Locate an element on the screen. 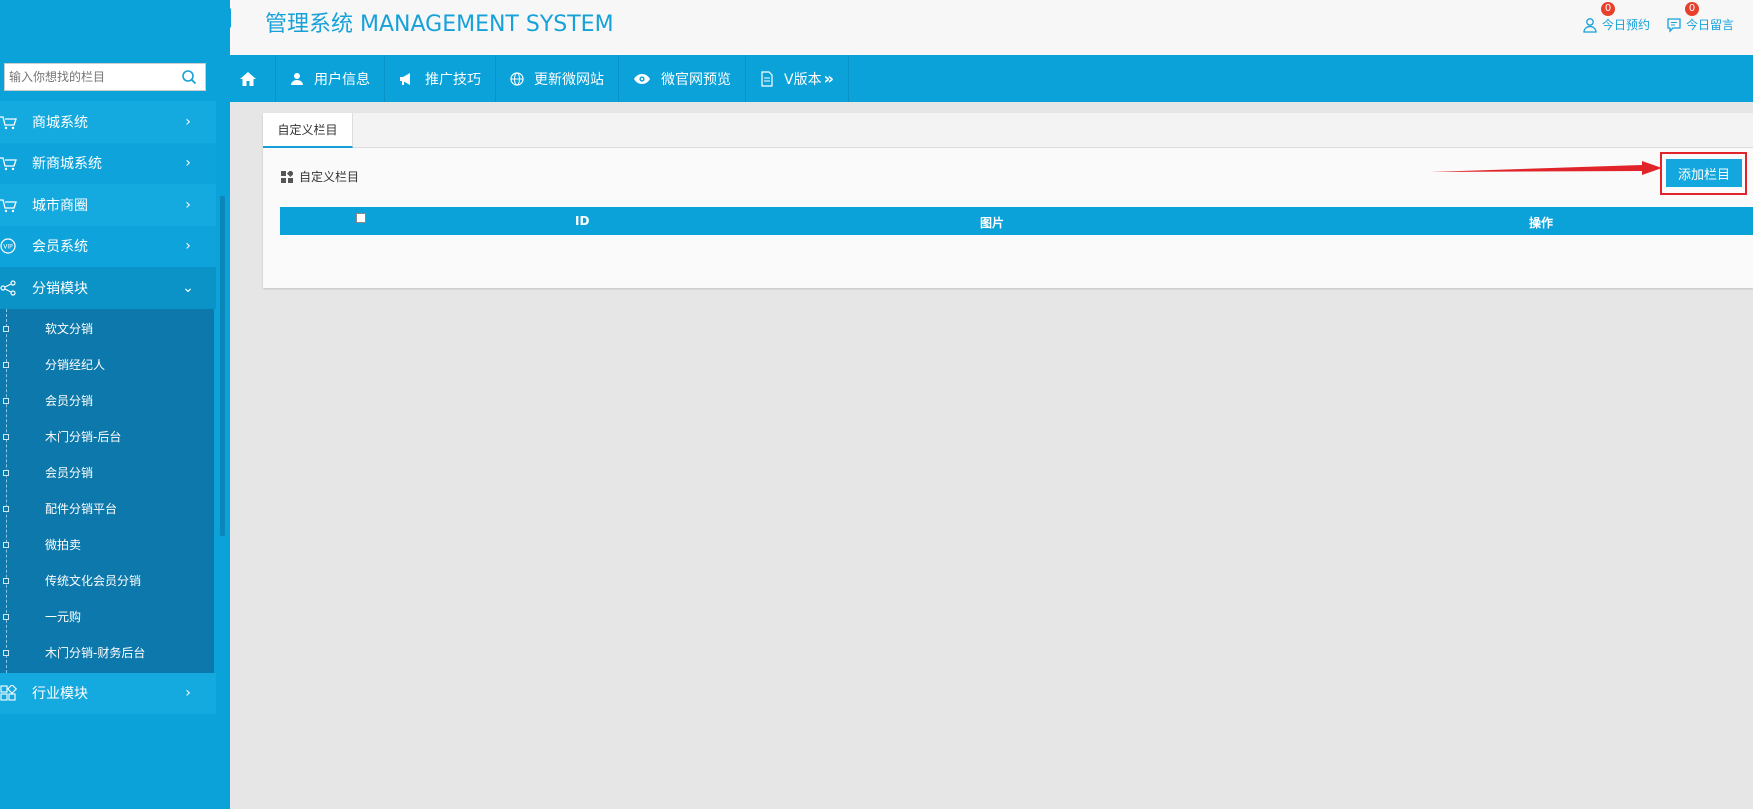 Image resolution: width=1753 pixels, height=809 pixels. sidebar-scrollbar is located at coordinates (222, 366).